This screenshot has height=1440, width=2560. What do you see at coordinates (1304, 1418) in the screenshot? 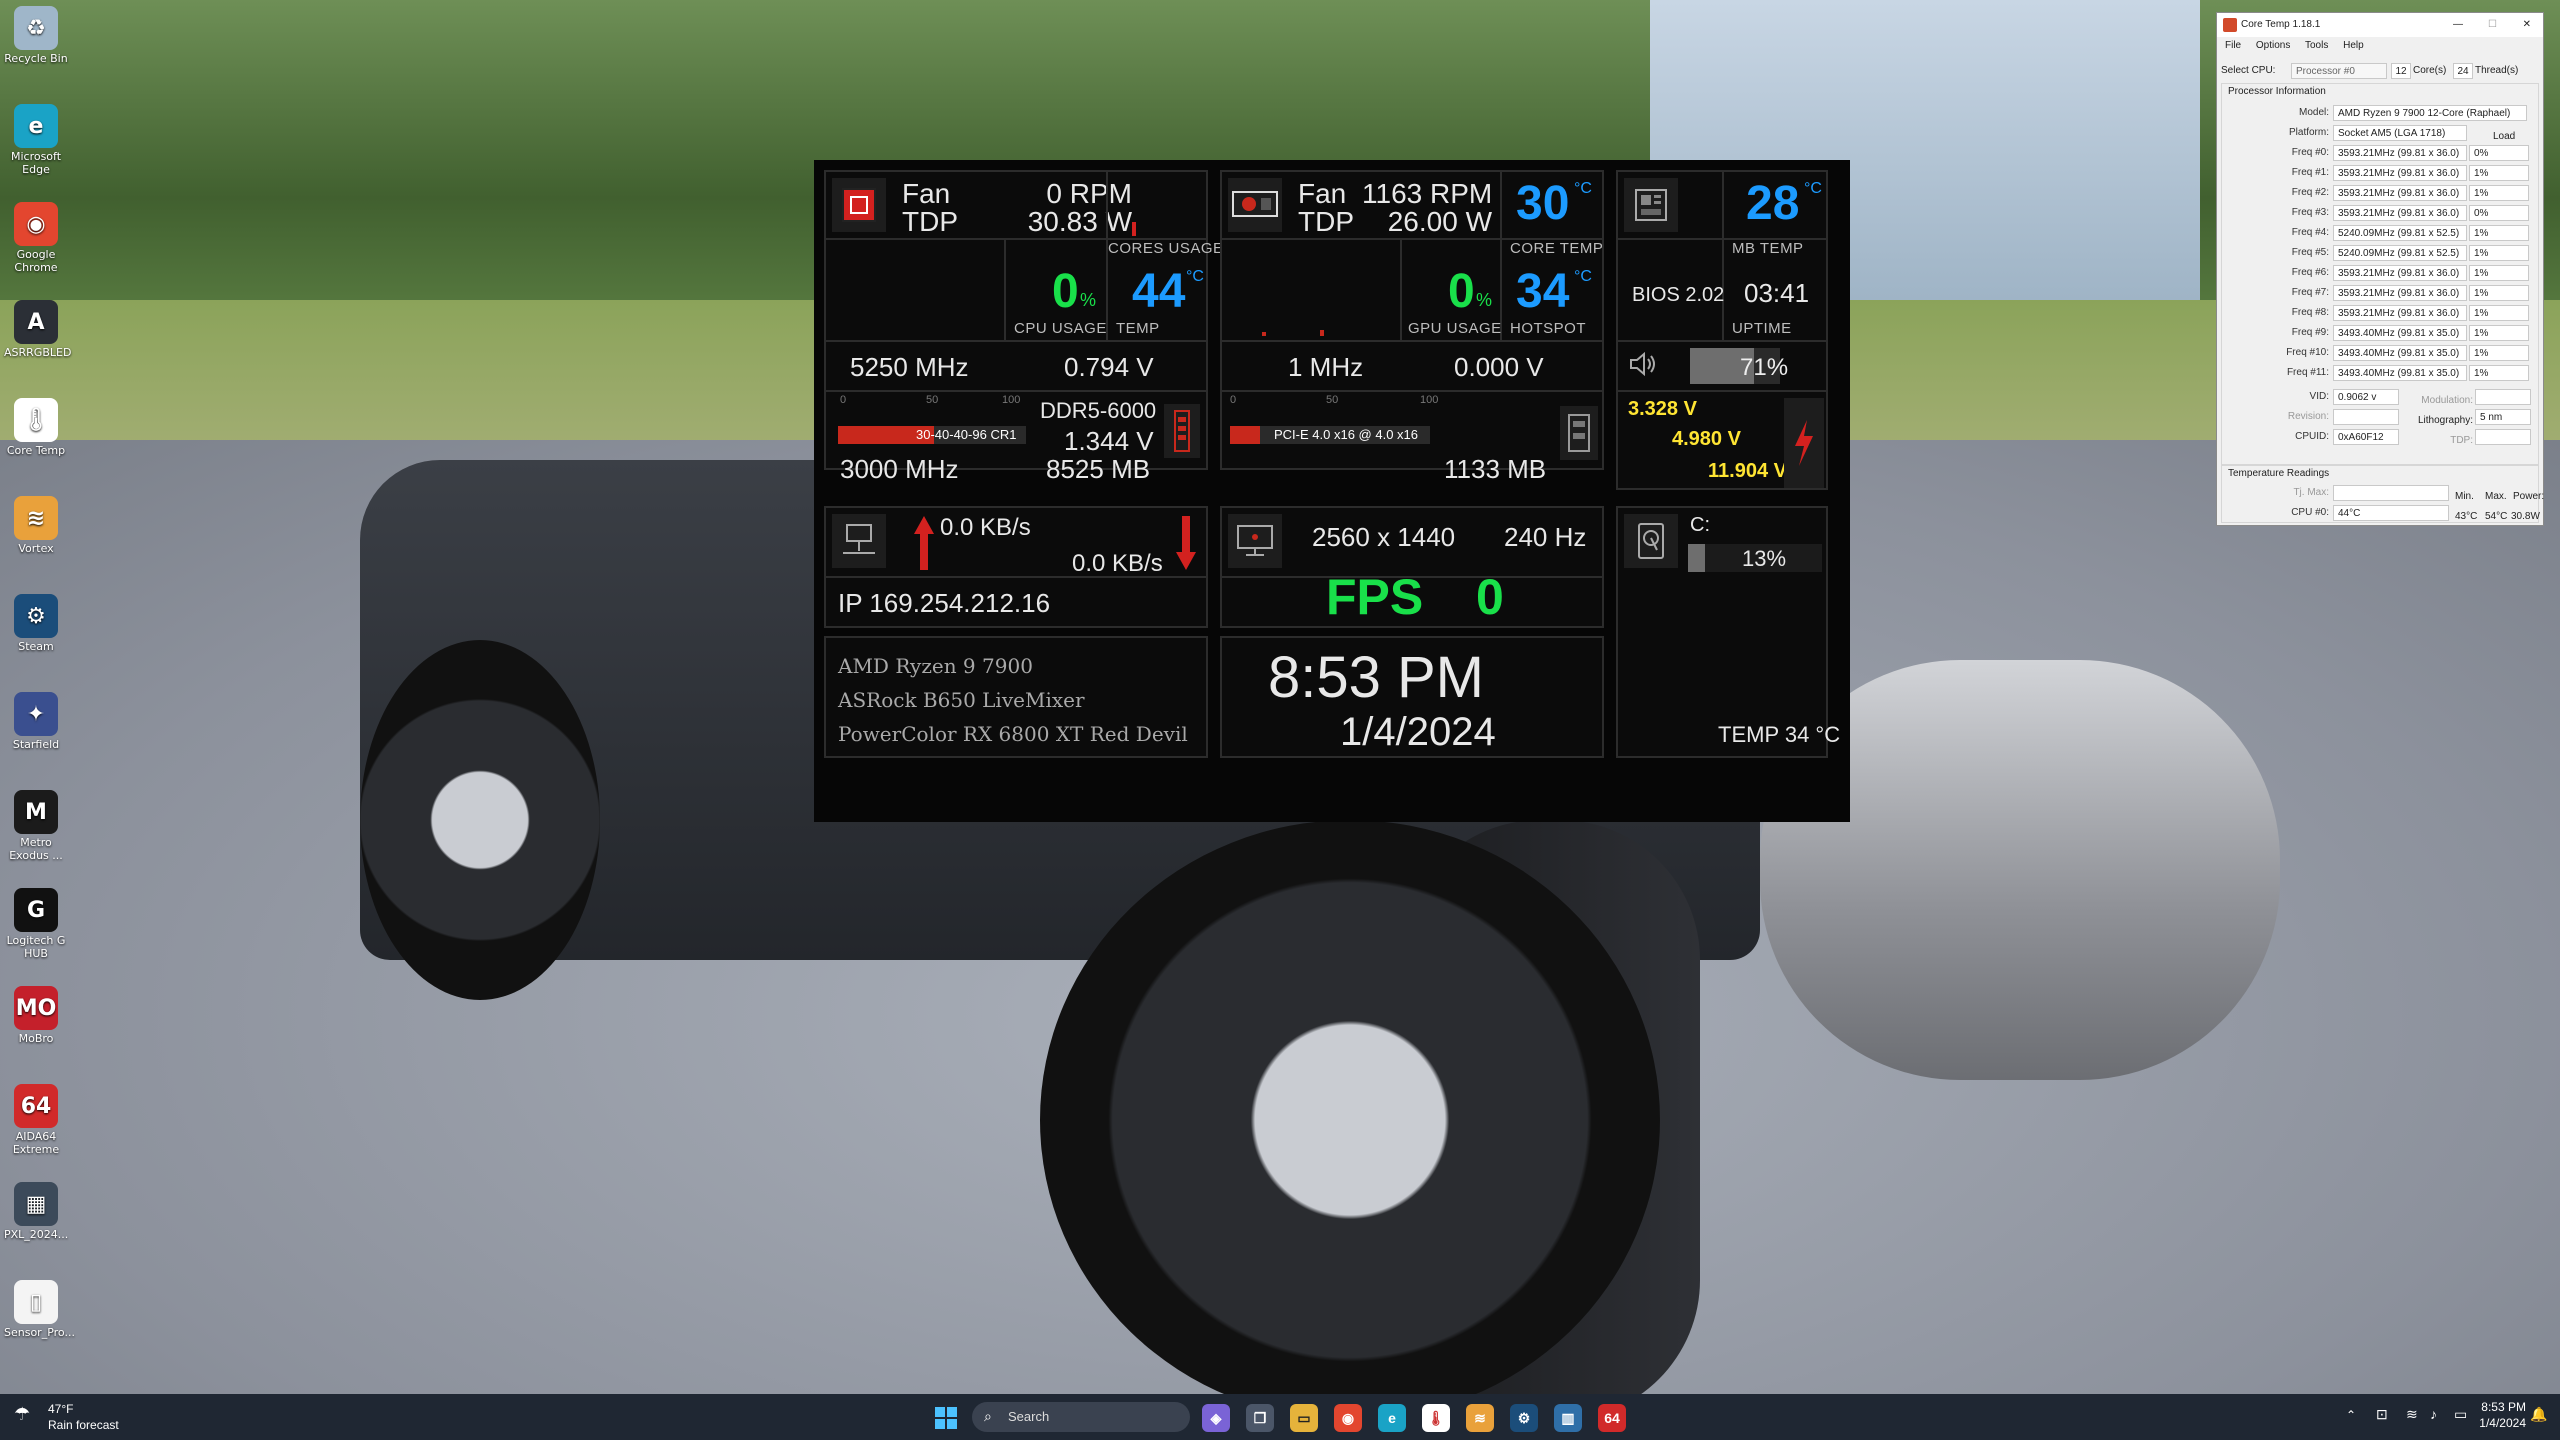
I see `file-explorer-icon: ▭` at bounding box center [1304, 1418].